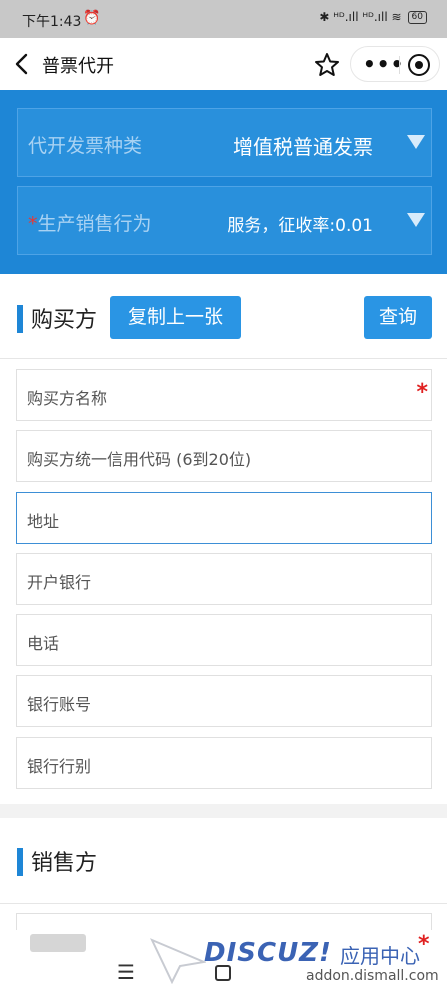 Image resolution: width=447 pixels, height=998 pixels. What do you see at coordinates (380, 956) in the screenshot?
I see `watermark-cn: 应用中心` at bounding box center [380, 956].